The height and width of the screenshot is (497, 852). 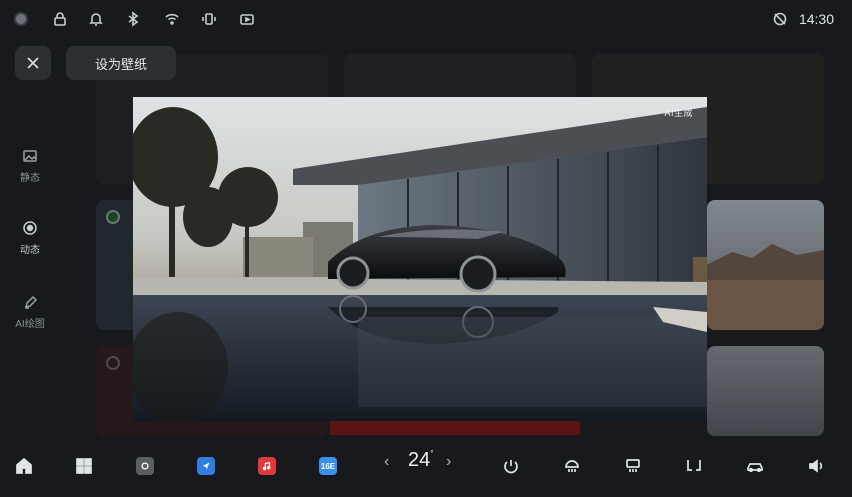 I want to click on close-icon, so click(x=33, y=63).